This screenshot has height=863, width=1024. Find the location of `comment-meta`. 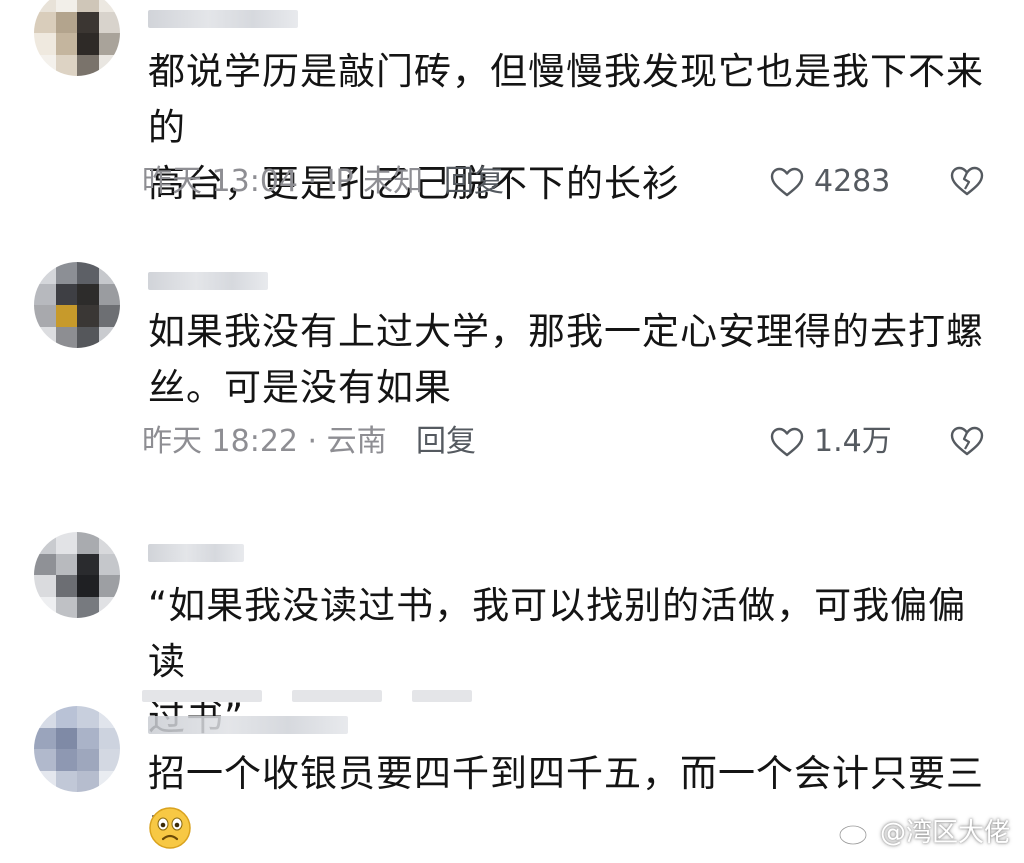

comment-meta is located at coordinates (492, 696).